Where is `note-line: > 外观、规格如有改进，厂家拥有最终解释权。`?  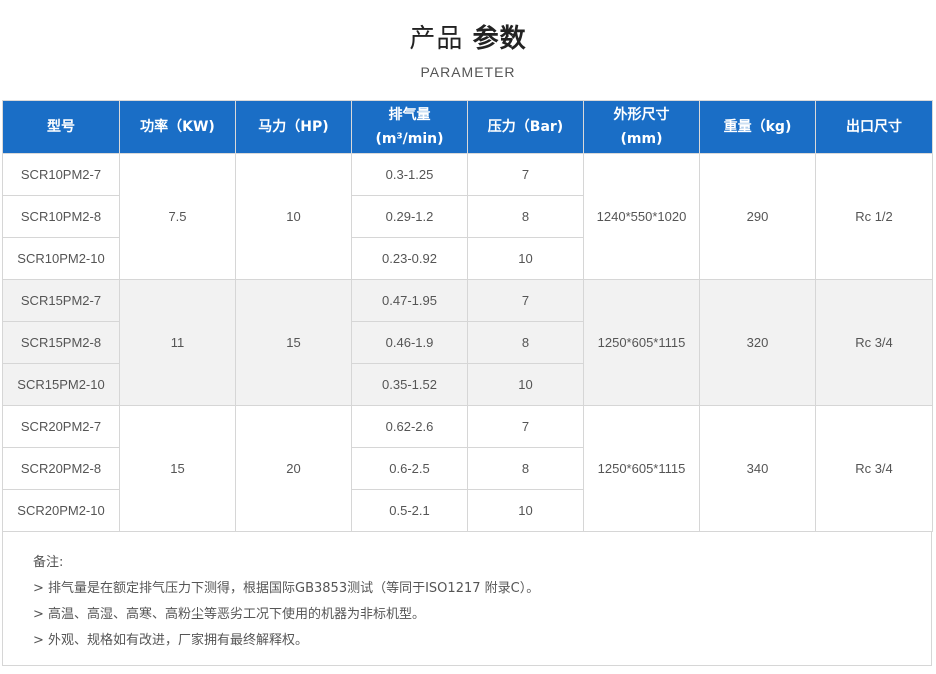 note-line: > 外观、规格如有改进，厂家拥有最终解释权。 is located at coordinates (171, 640).